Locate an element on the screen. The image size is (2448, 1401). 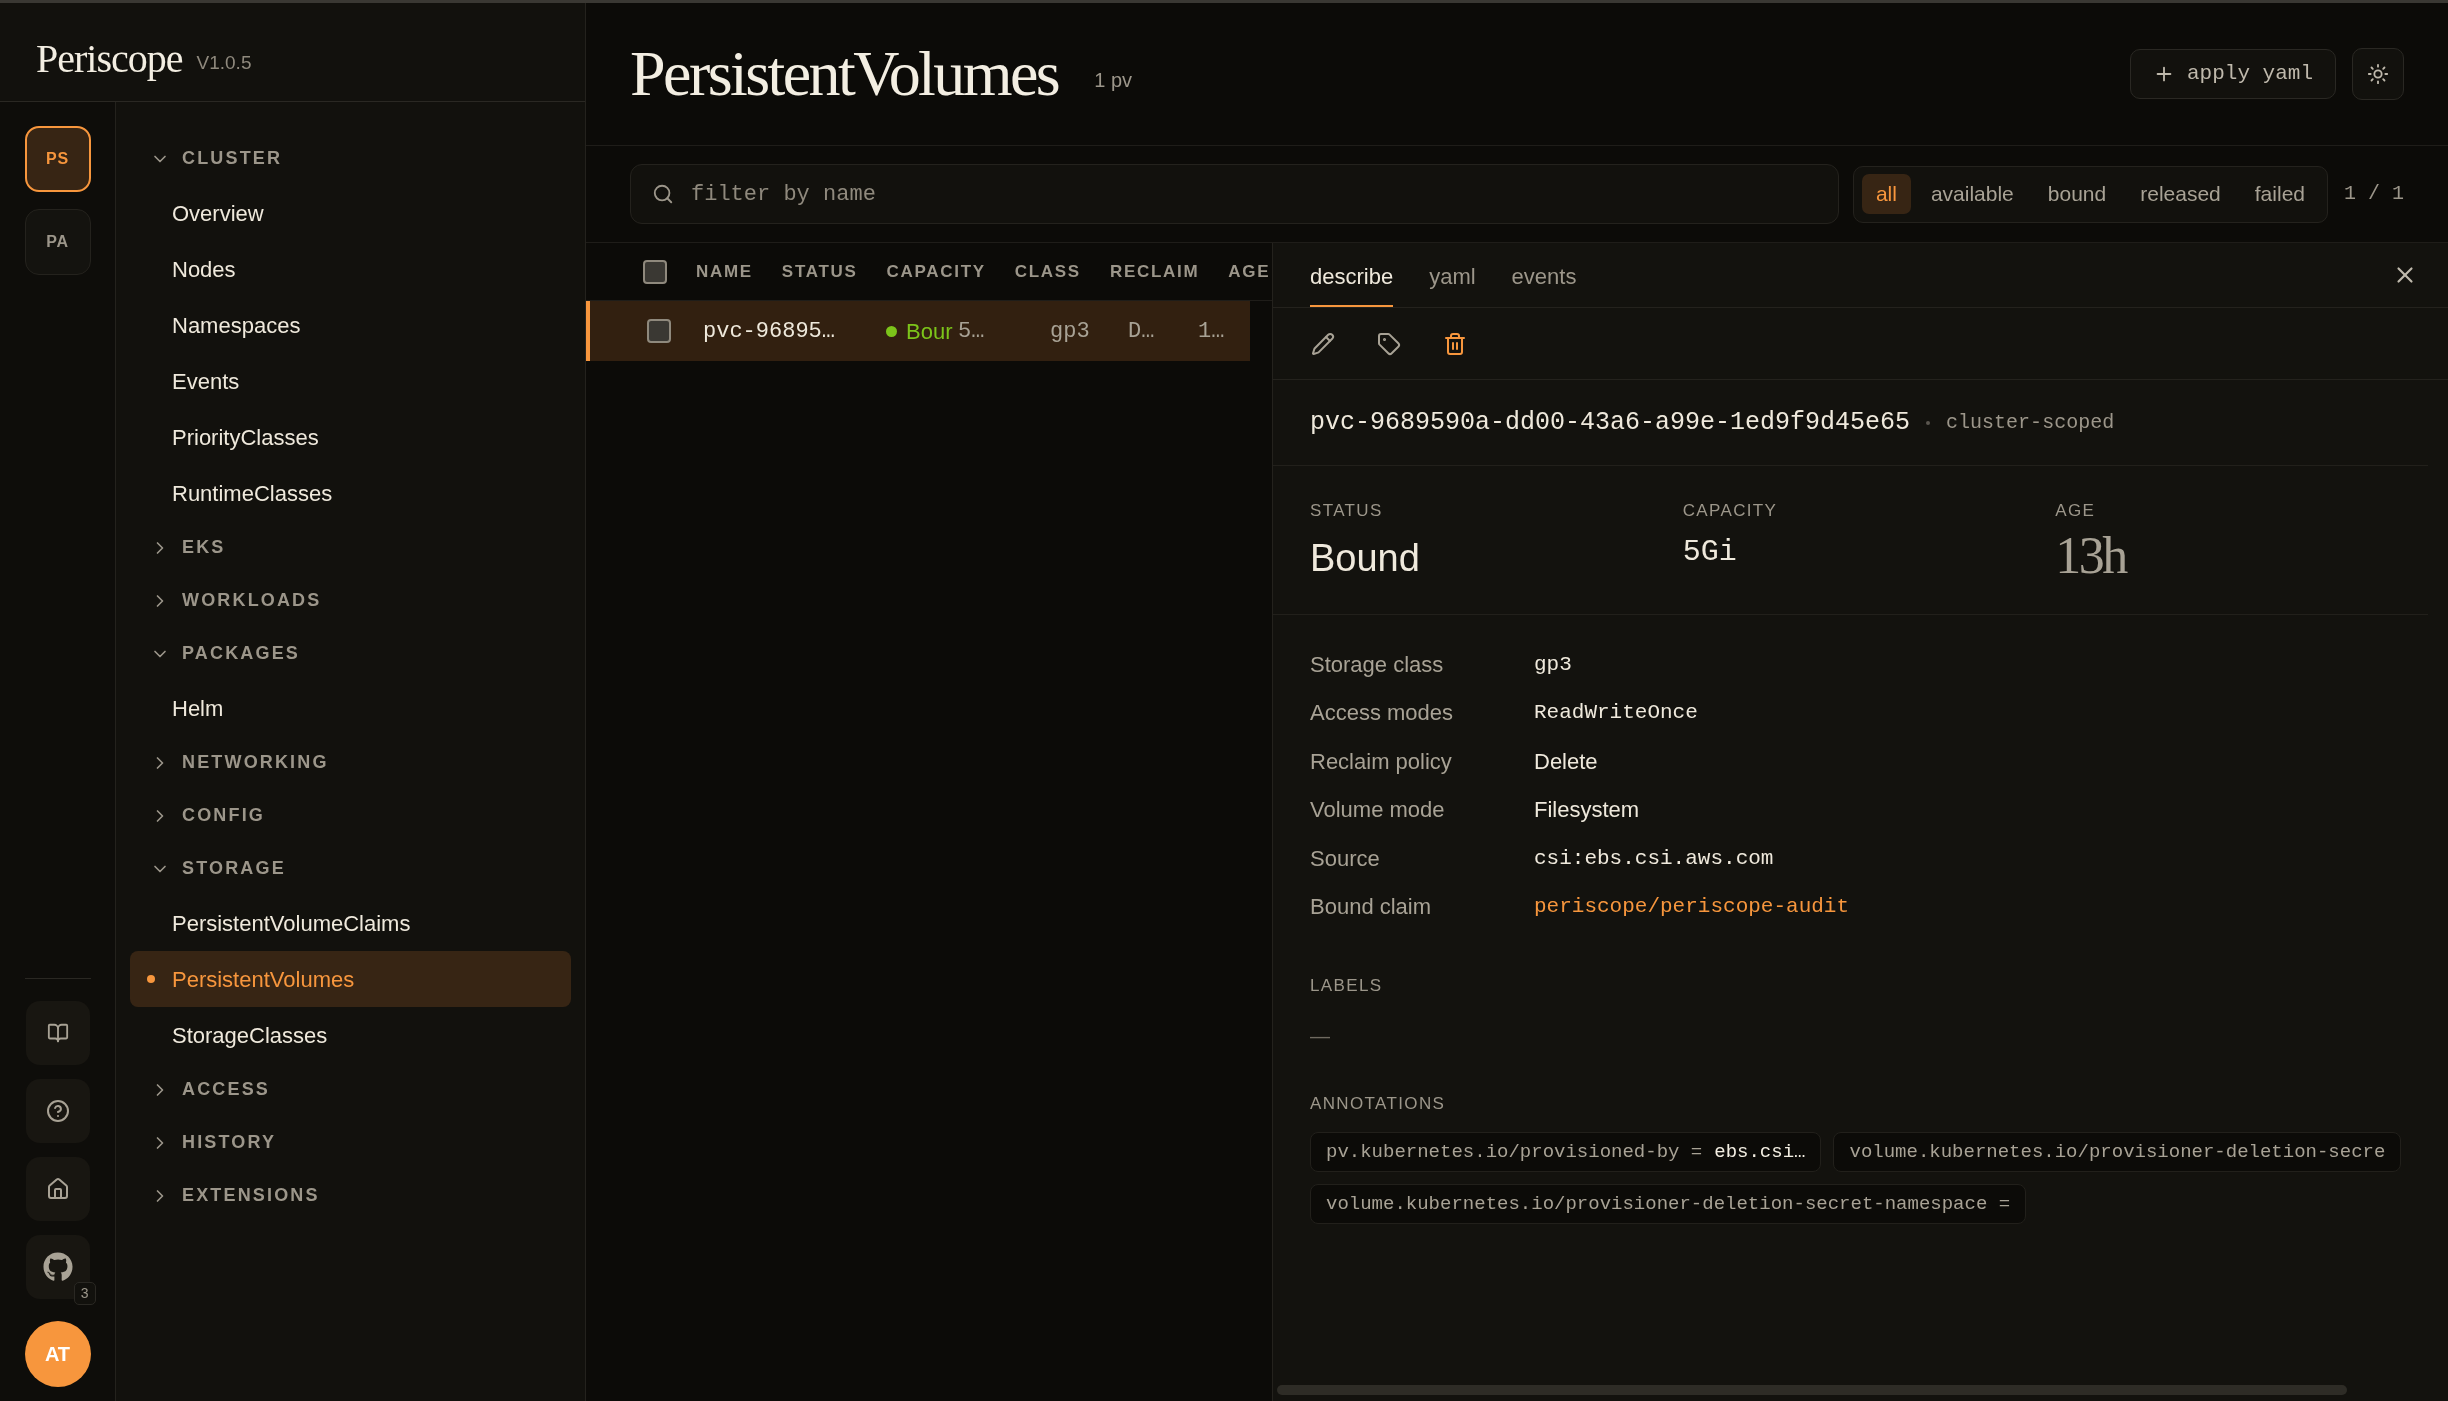
nav-section-toggle: ACCESS is located at coordinates (350, 1089).